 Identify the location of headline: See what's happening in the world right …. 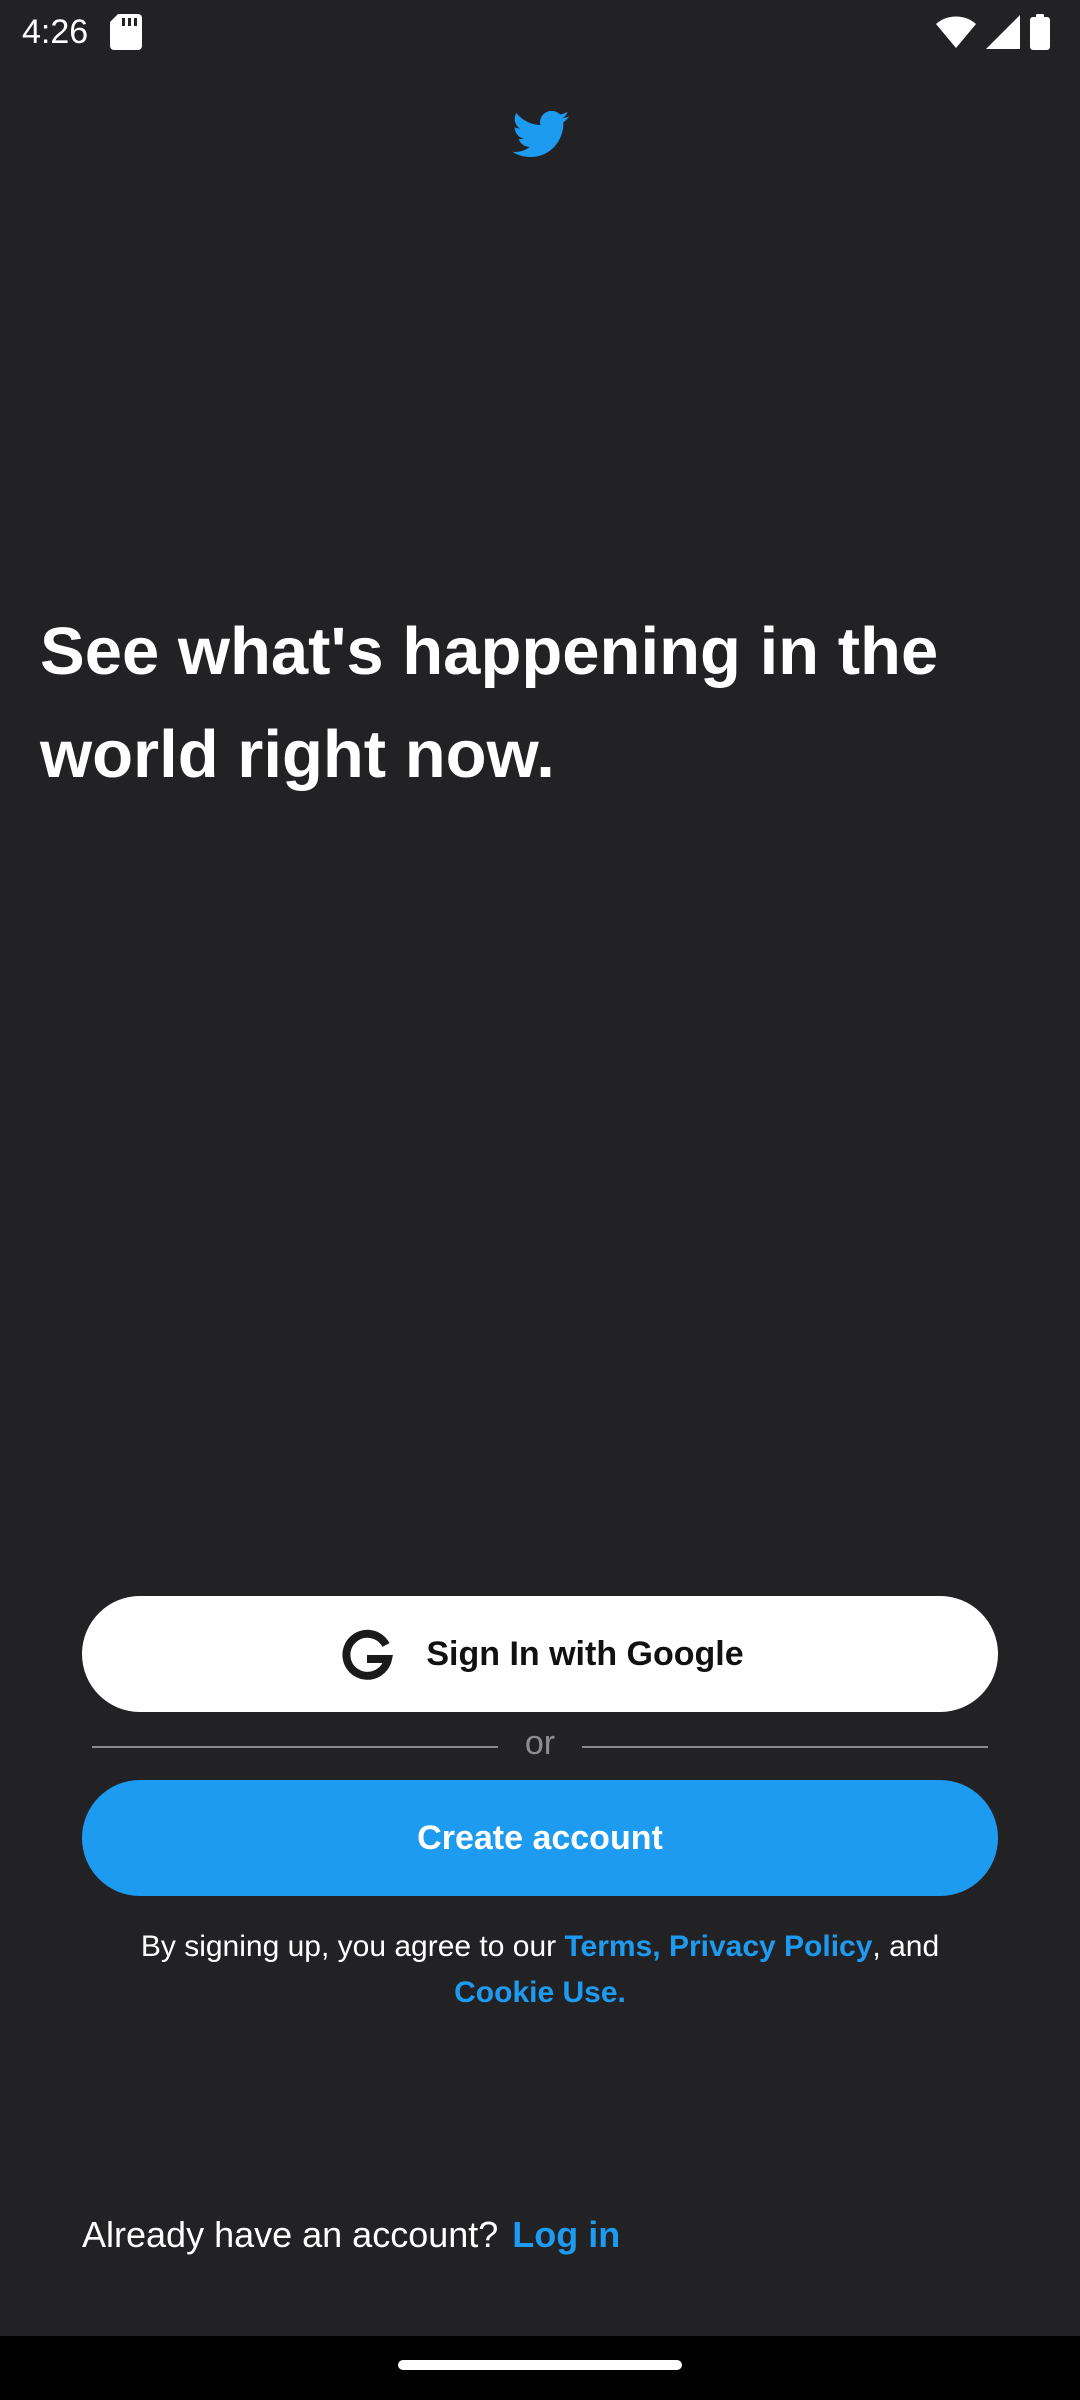
(489, 703).